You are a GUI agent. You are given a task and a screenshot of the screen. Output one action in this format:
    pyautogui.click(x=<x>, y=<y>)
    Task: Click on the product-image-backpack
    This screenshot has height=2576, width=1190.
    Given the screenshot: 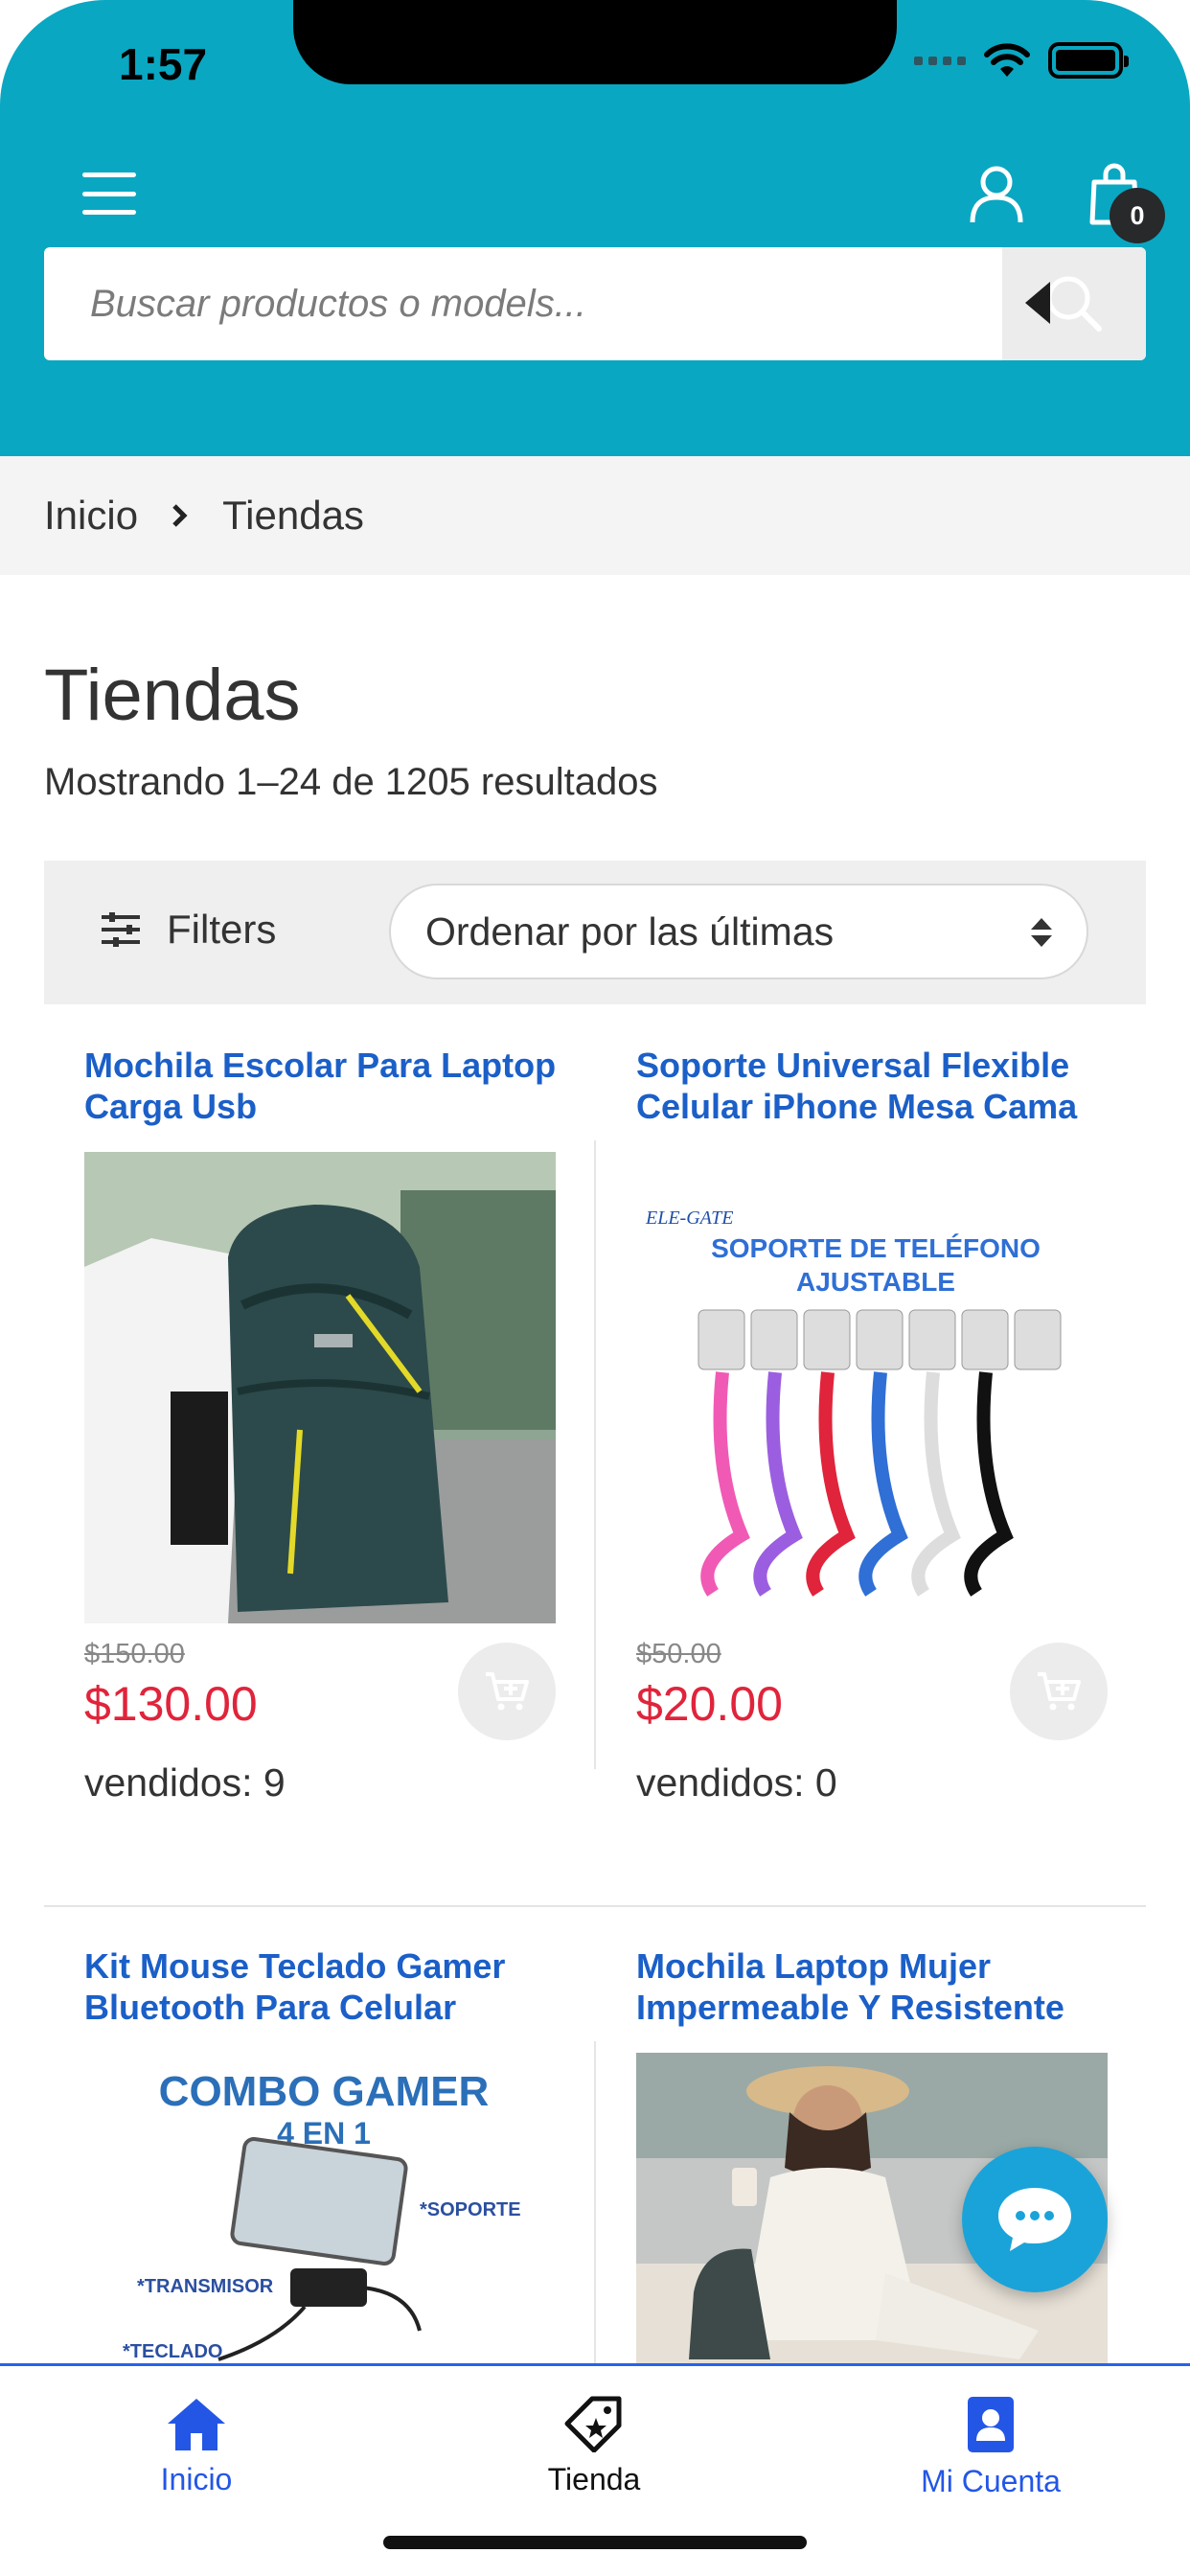 What is the action you would take?
    pyautogui.click(x=320, y=1387)
    